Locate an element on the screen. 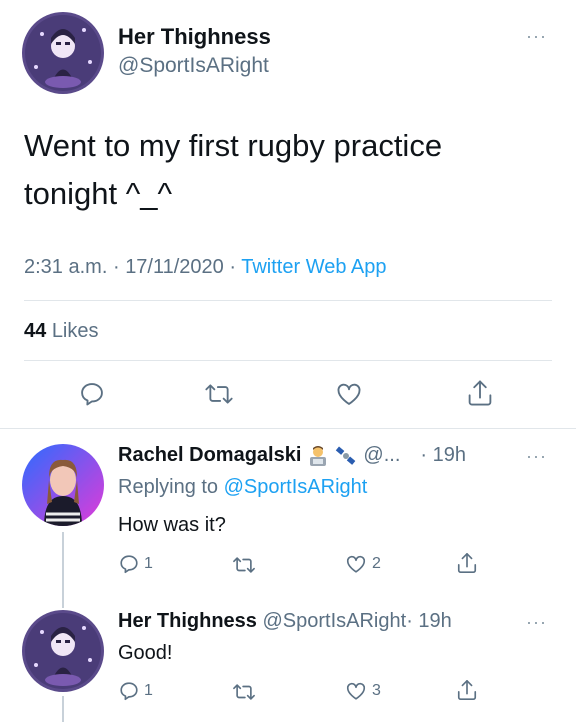 This screenshot has width=576, height=722. tweet-time: 2:31 a.m. is located at coordinates (66, 267).